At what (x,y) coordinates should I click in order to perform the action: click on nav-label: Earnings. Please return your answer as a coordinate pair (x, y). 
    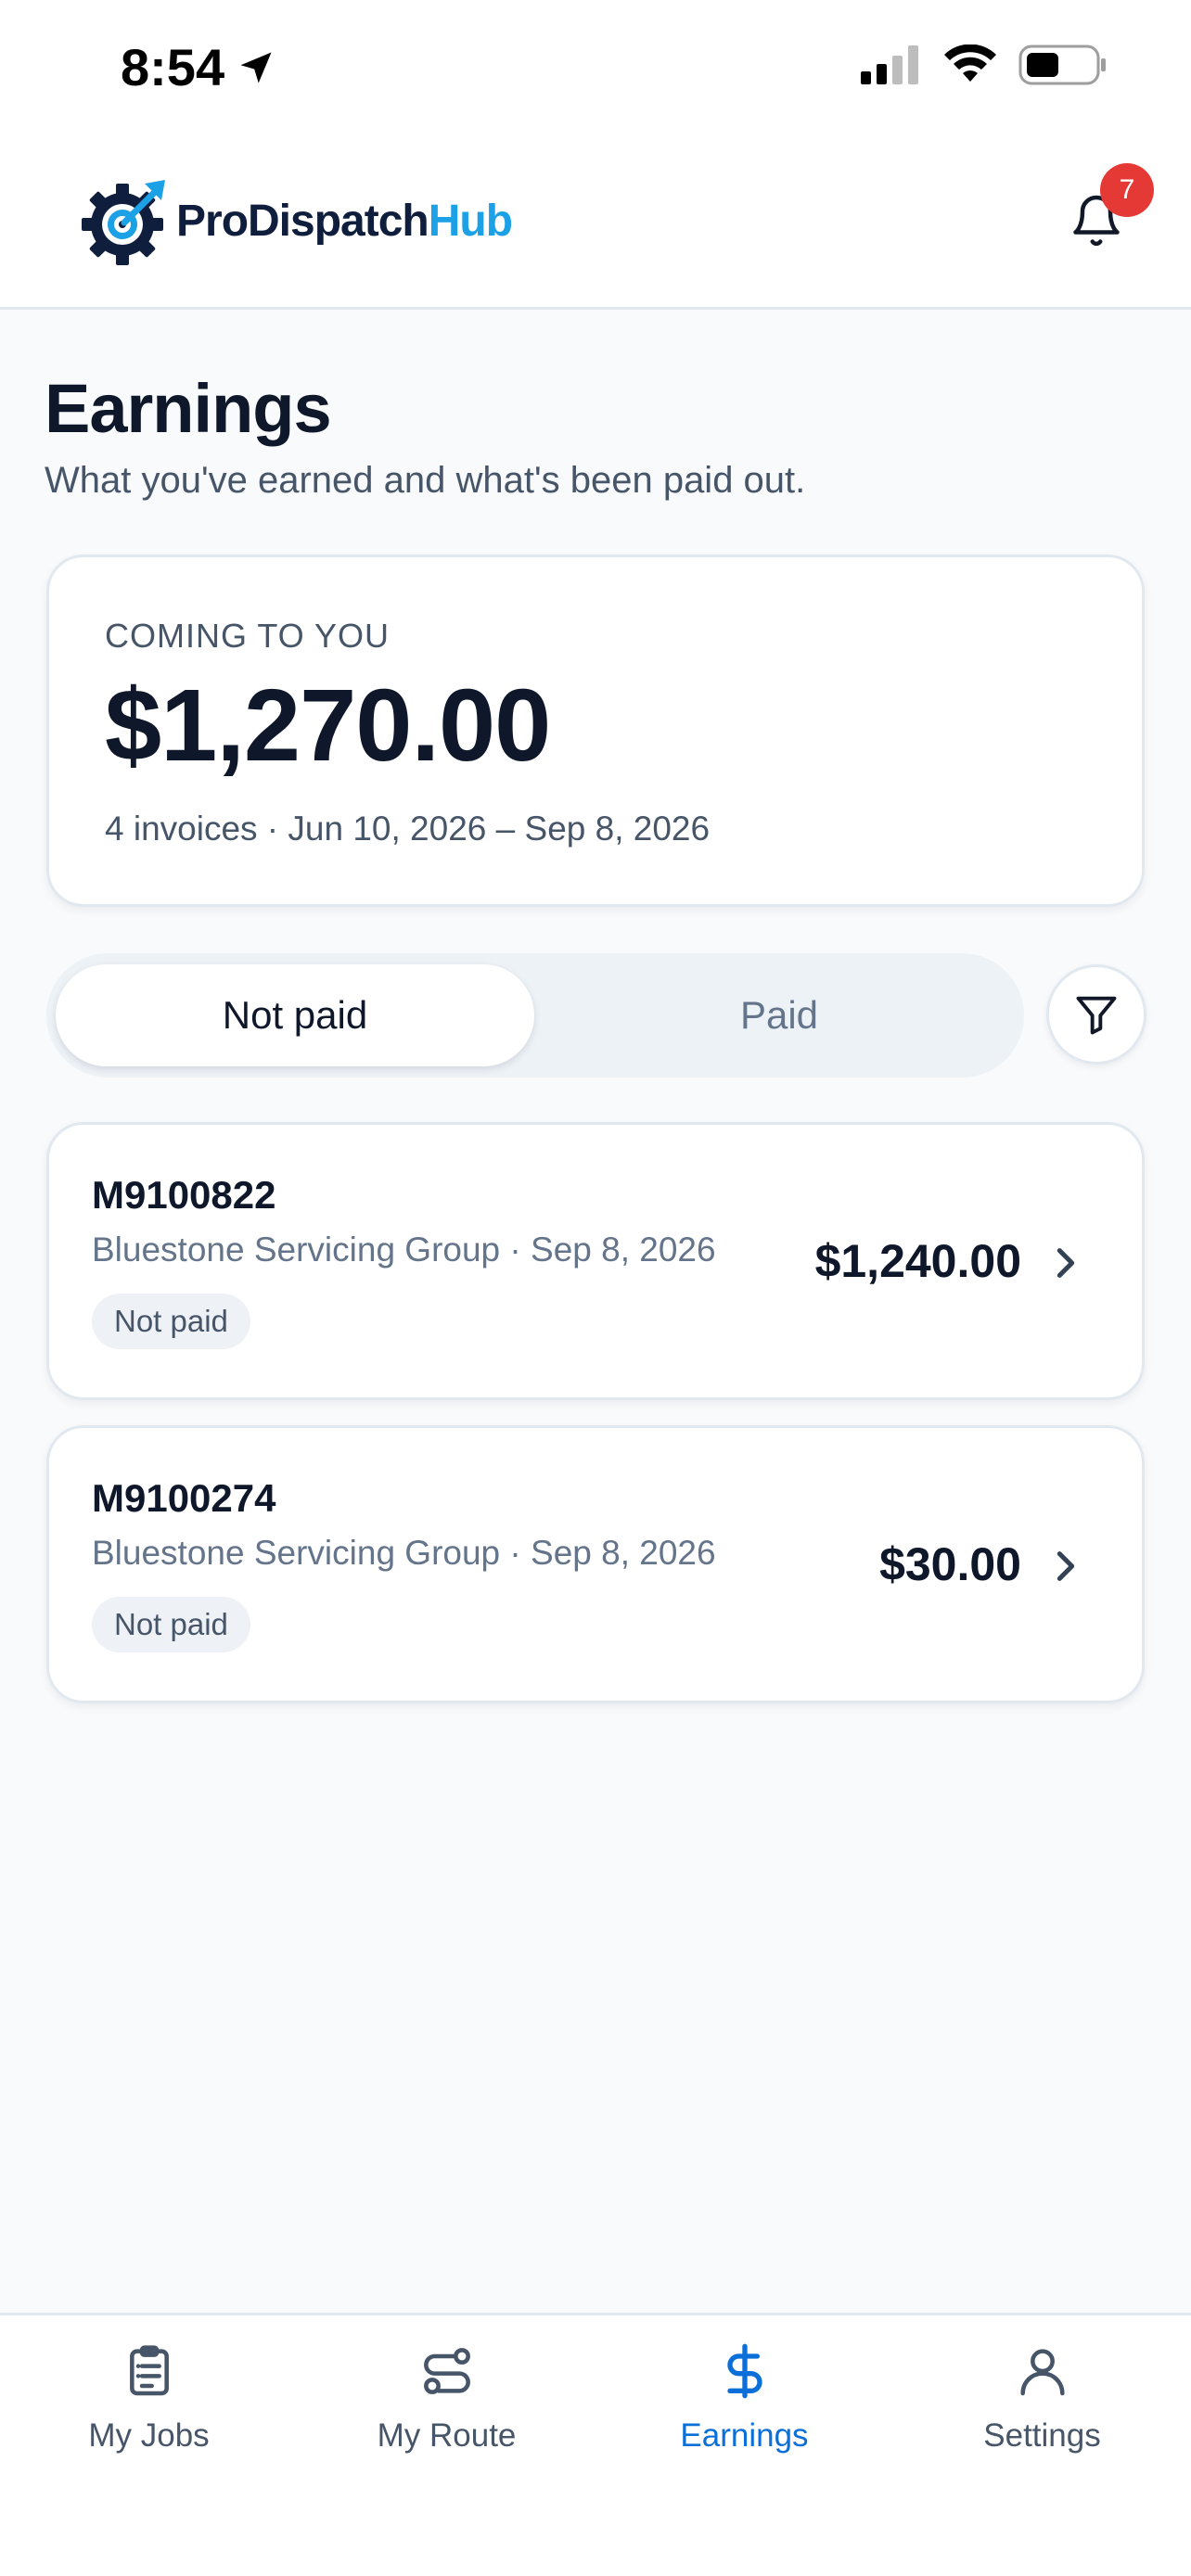
    Looking at the image, I should click on (744, 2435).